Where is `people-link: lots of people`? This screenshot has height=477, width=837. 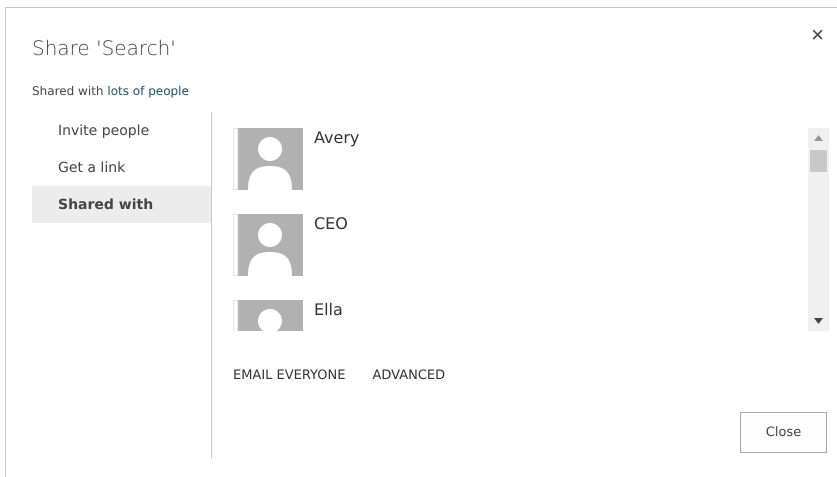 people-link: lots of people is located at coordinates (148, 91).